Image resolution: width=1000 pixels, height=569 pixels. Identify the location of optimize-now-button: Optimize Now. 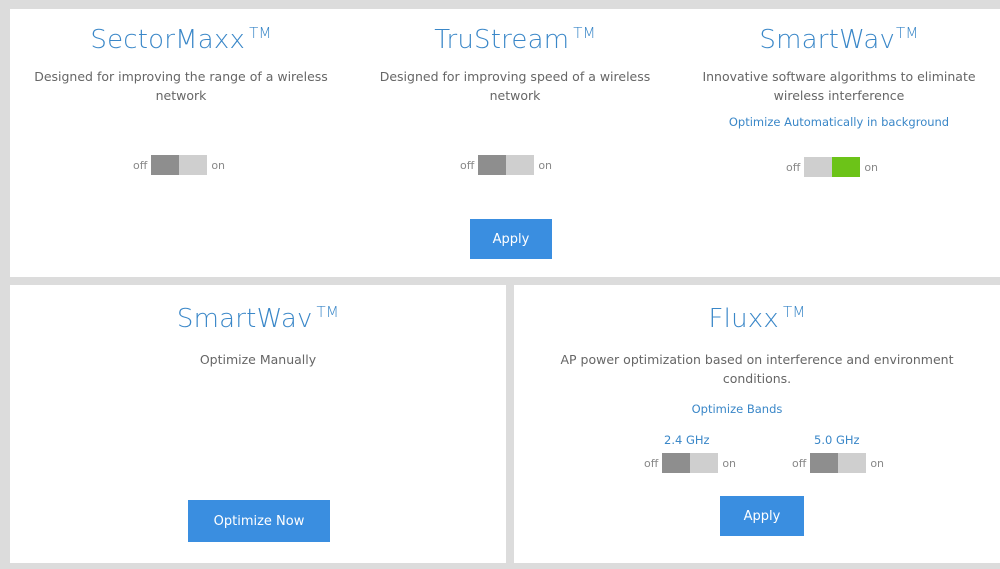
(259, 521).